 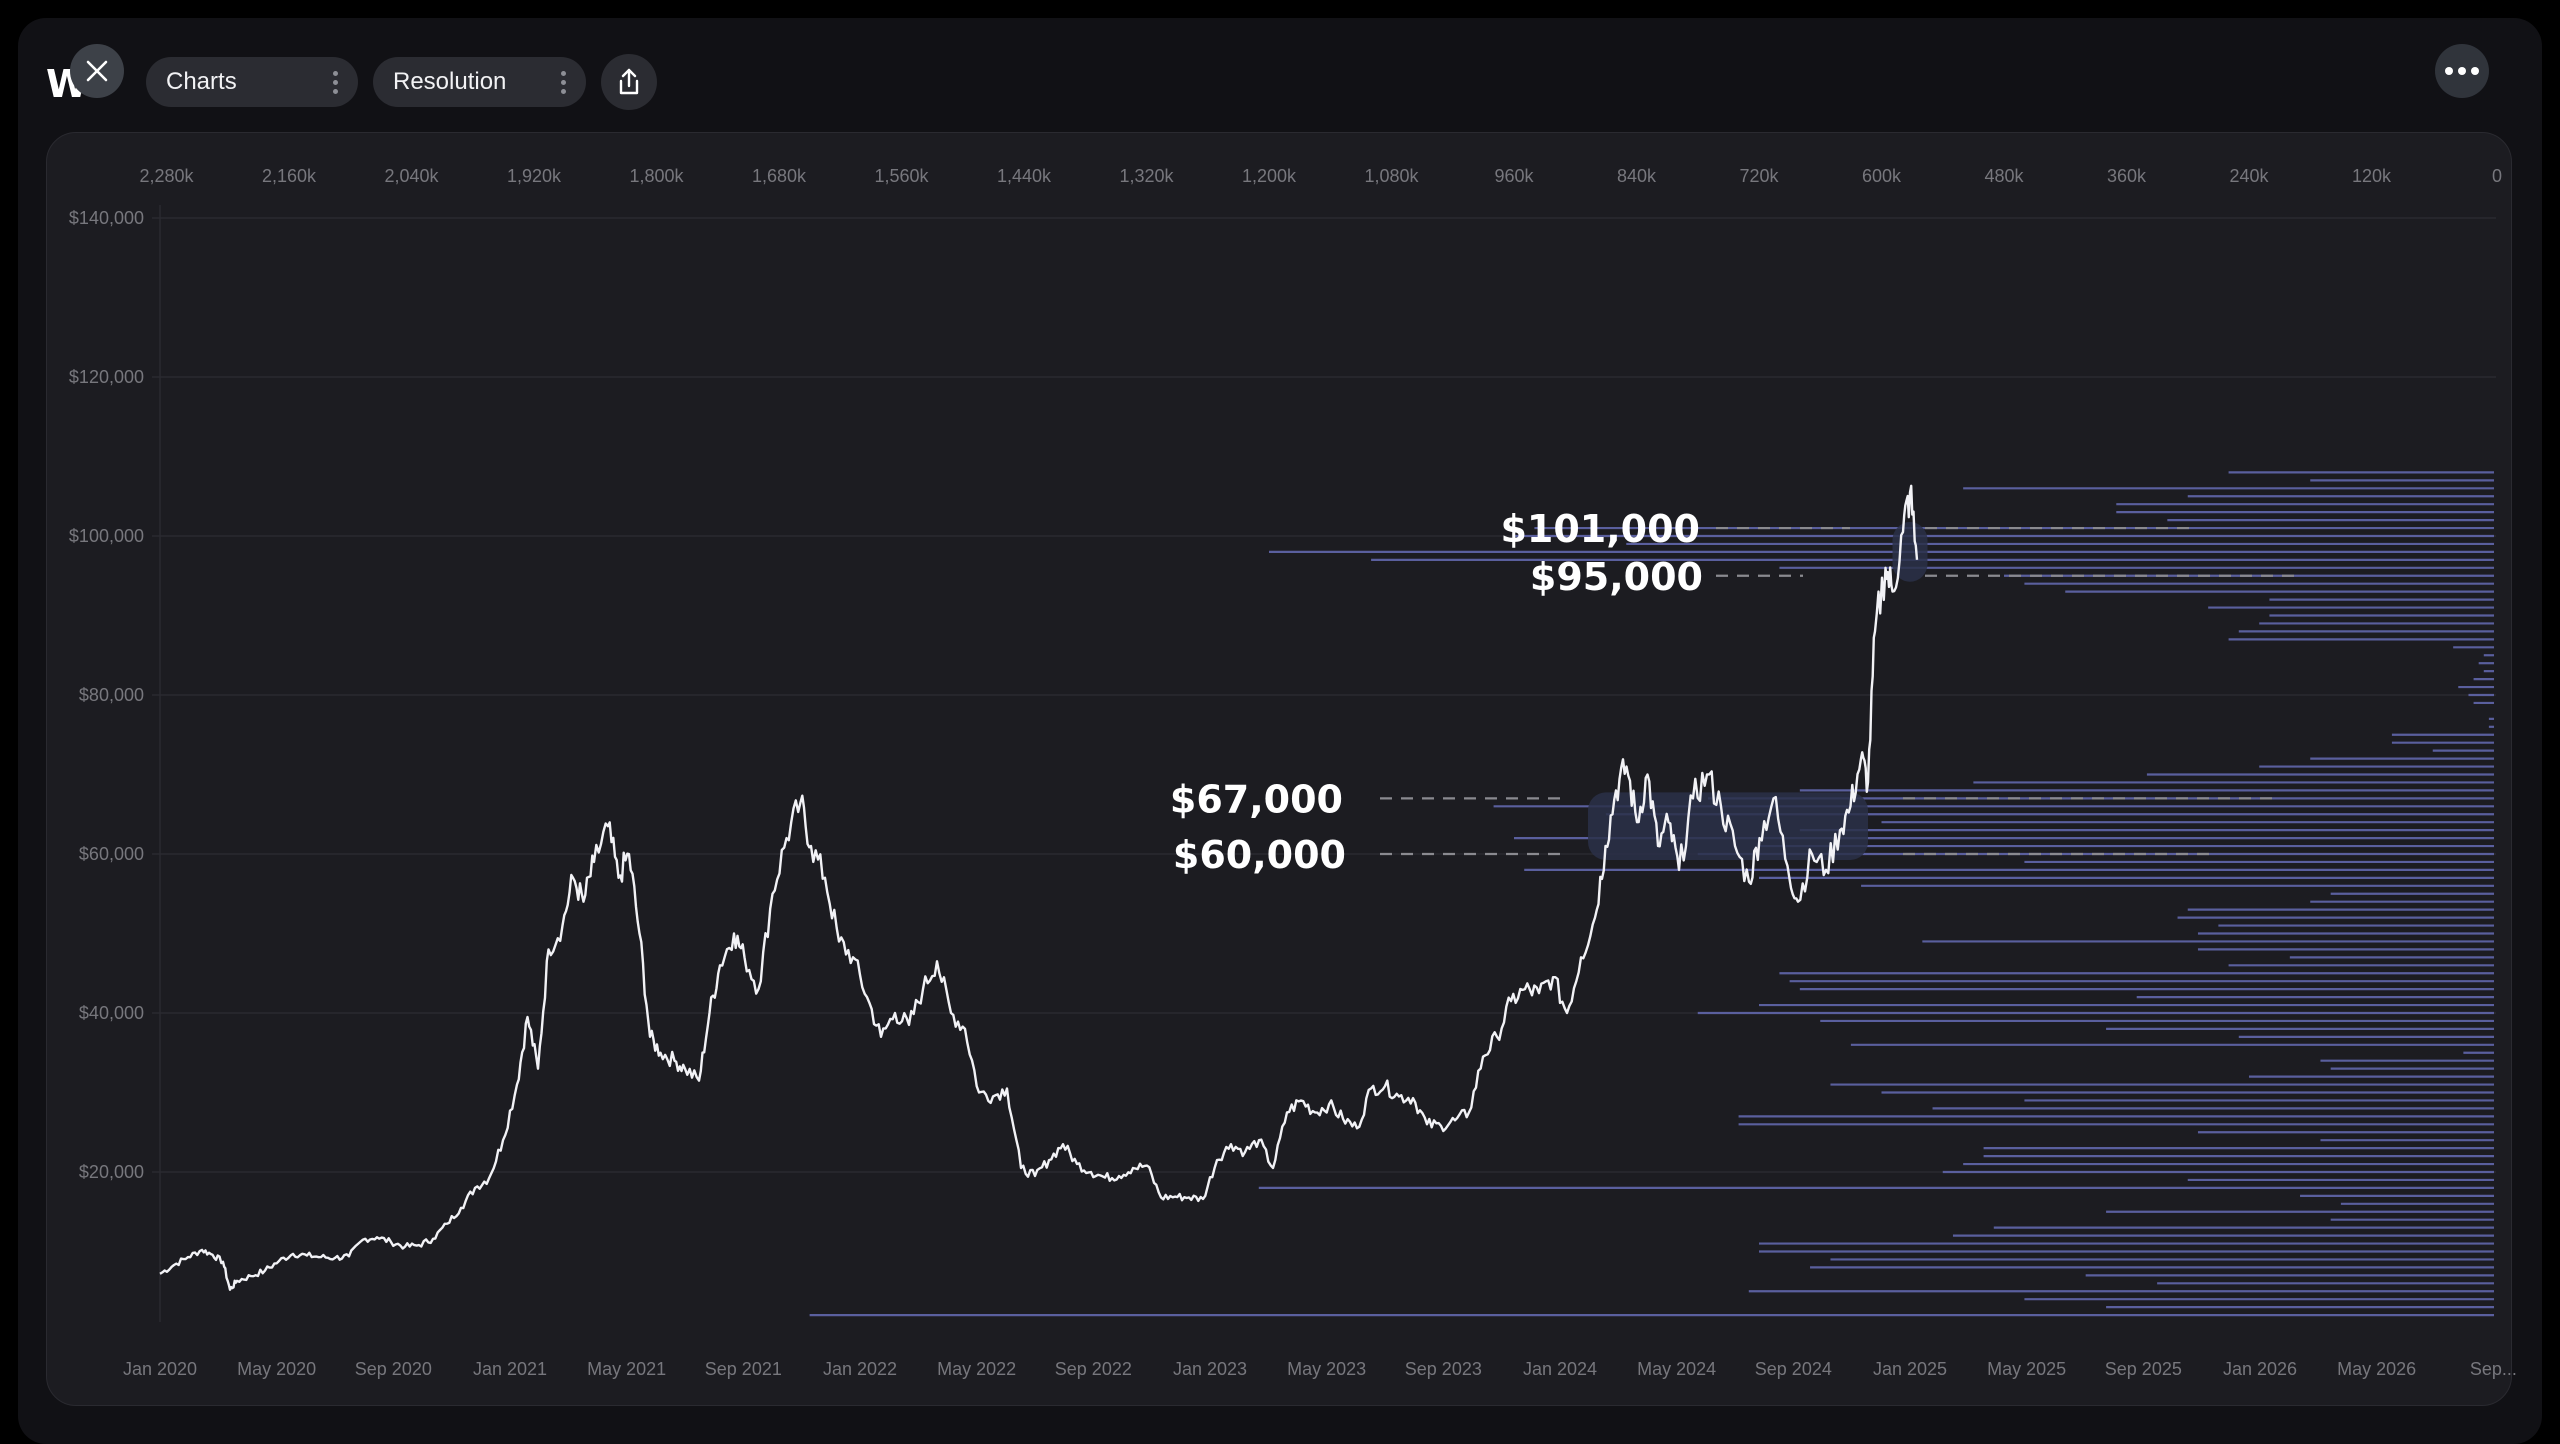 What do you see at coordinates (2026, 1369) in the screenshot?
I see `x-tick-label: May 2025` at bounding box center [2026, 1369].